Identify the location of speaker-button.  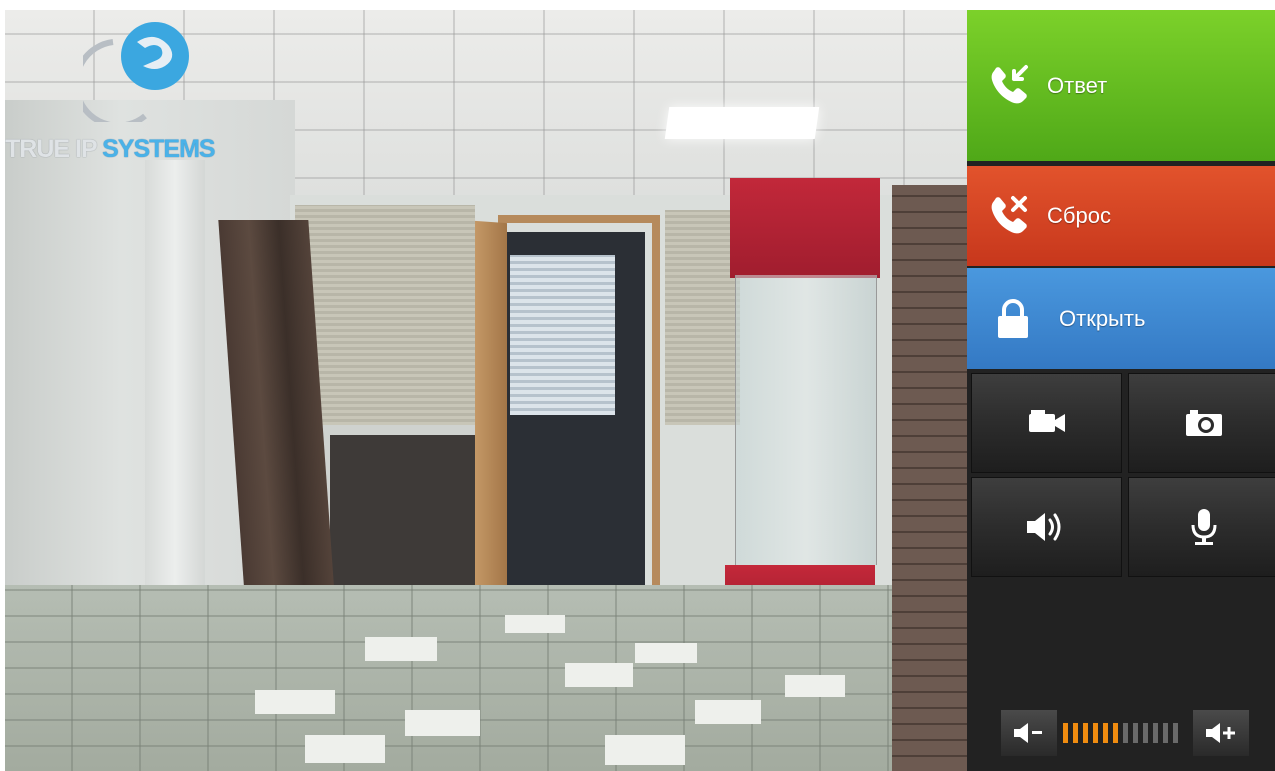
(1046, 527).